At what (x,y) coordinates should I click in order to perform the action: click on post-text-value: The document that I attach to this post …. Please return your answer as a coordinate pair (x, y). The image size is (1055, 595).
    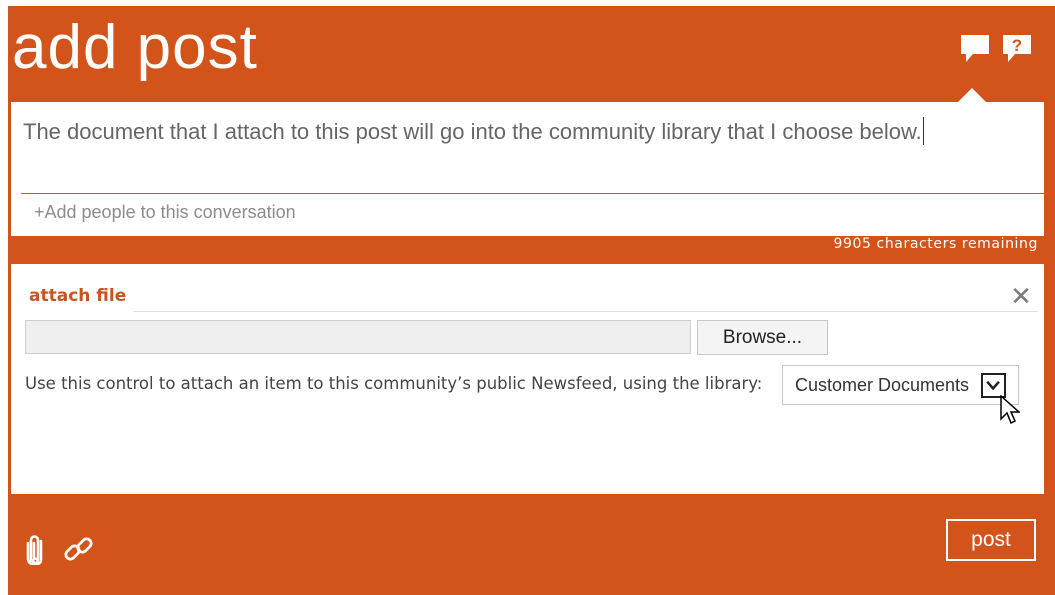
    Looking at the image, I should click on (472, 131).